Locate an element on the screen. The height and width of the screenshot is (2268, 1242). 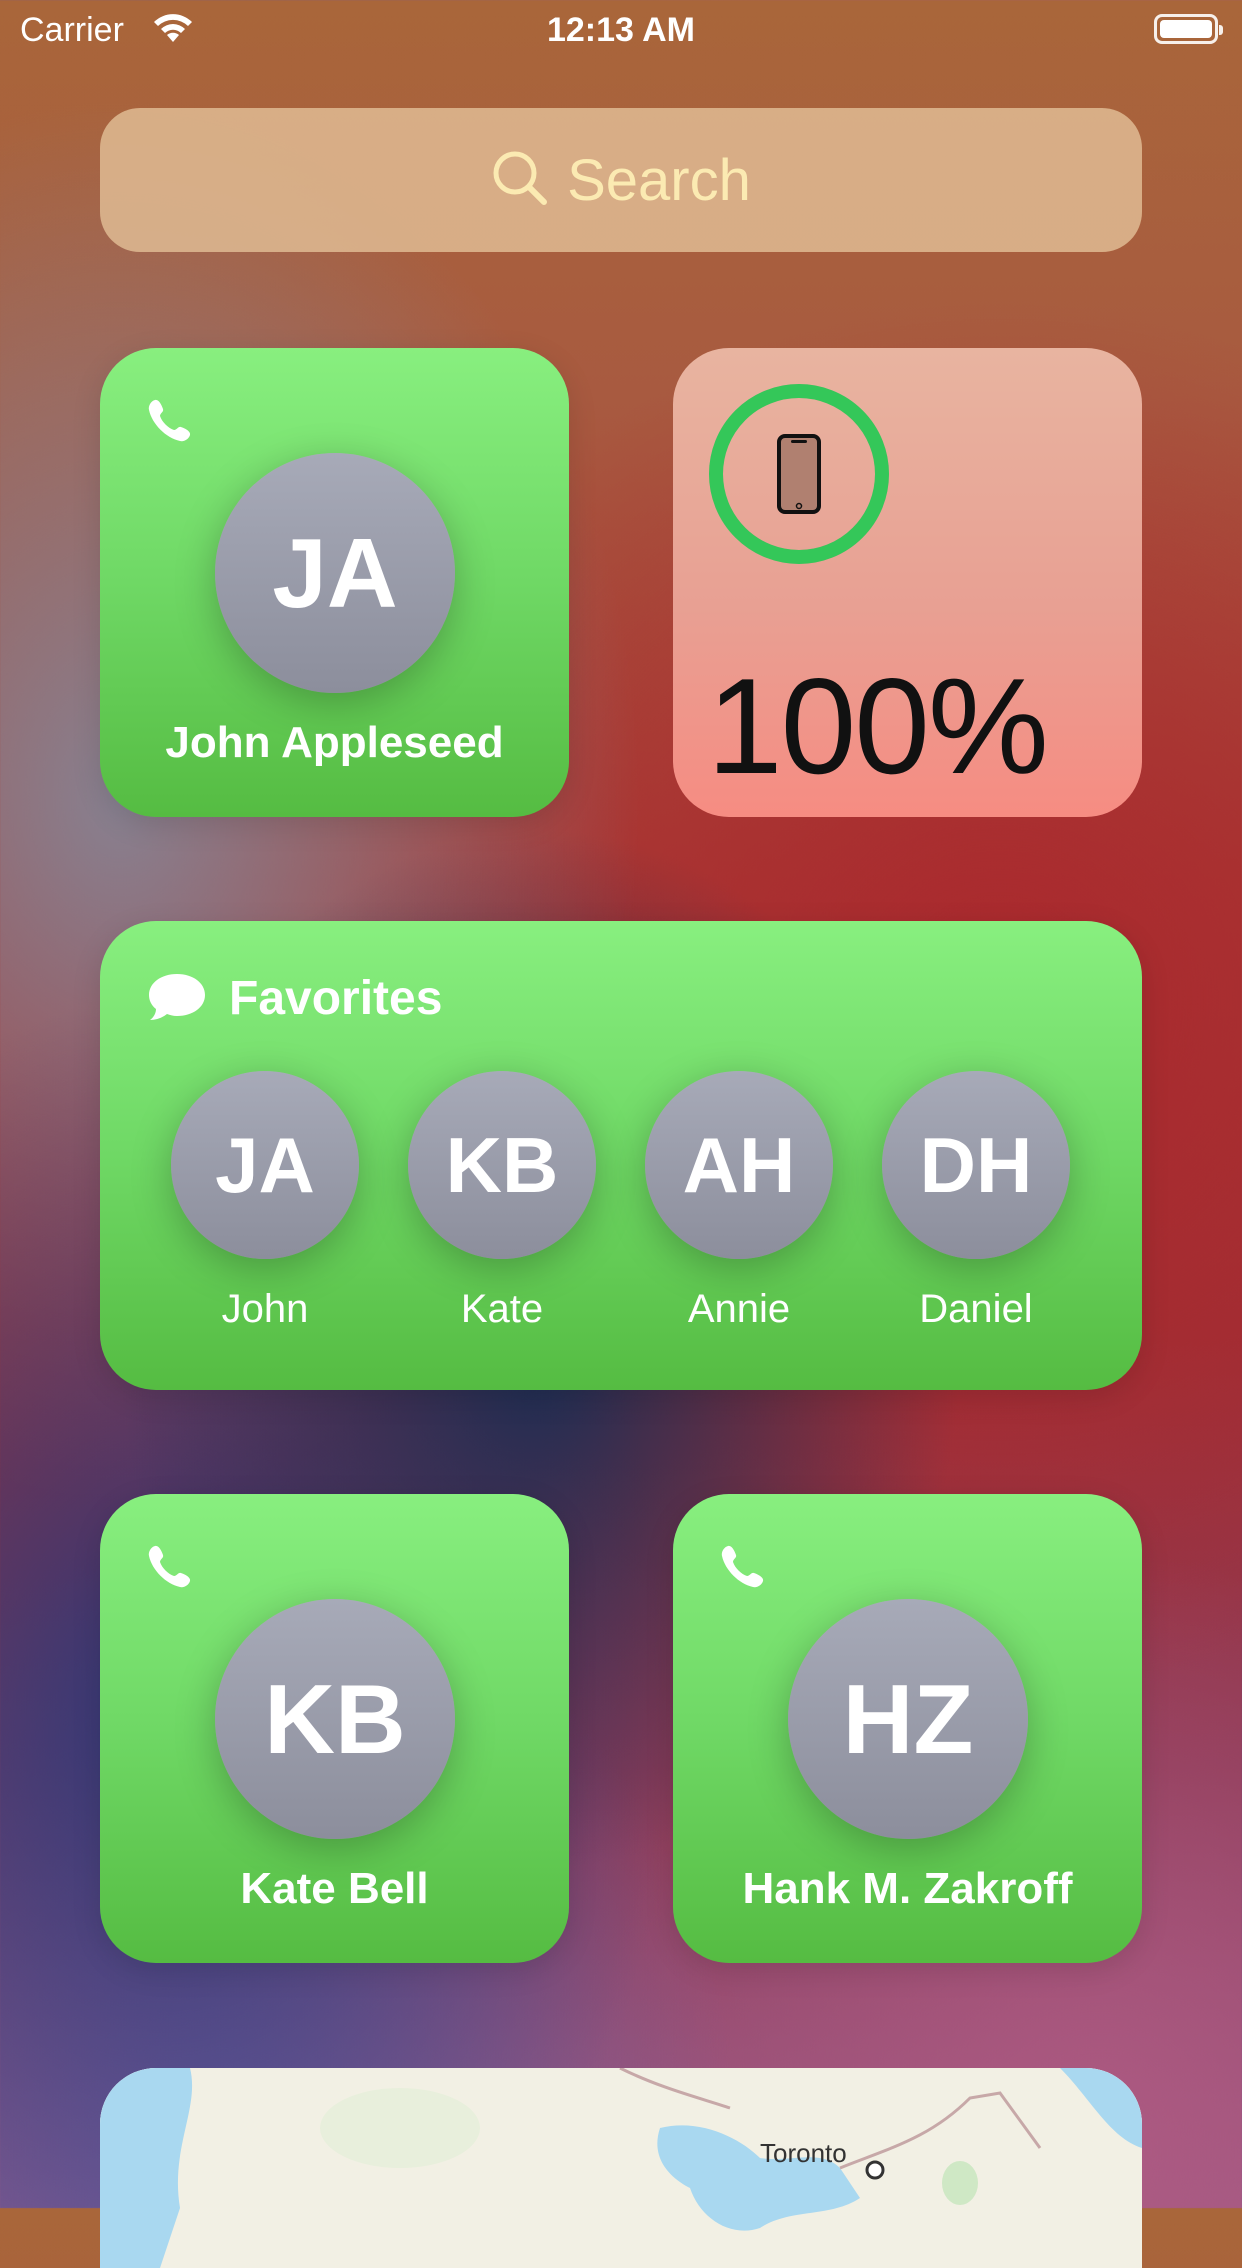
avatar: HZ is located at coordinates (908, 1719).